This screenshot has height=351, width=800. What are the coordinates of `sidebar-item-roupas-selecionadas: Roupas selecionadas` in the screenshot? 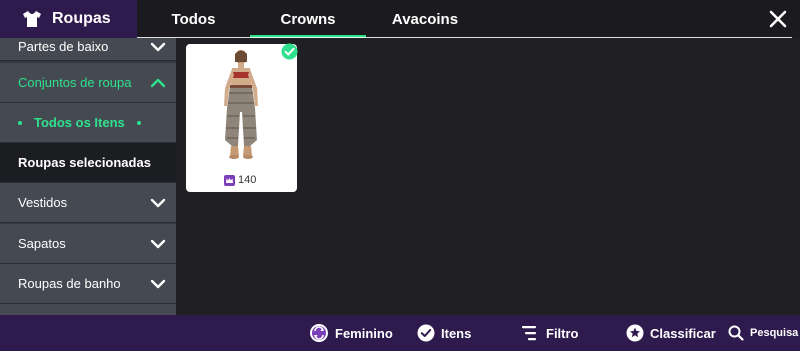 It's located at (88, 163).